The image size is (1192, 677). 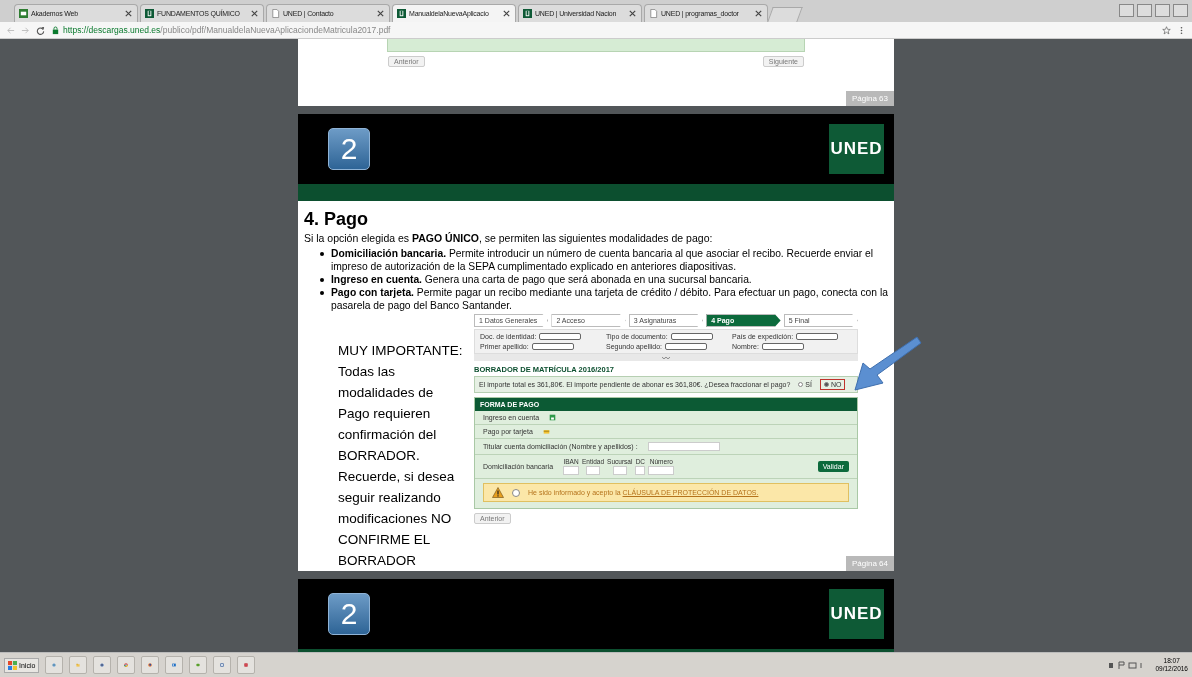 What do you see at coordinates (1144, 10) in the screenshot?
I see `minimize-button` at bounding box center [1144, 10].